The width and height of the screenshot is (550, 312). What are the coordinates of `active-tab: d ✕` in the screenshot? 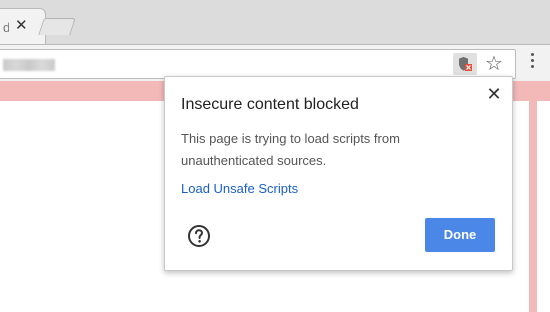 It's located at (23, 26).